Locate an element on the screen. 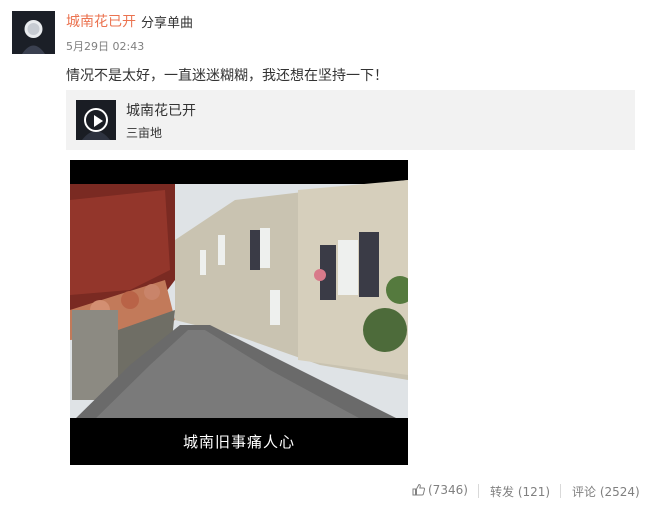 This screenshot has height=505, width=657. avatar is located at coordinates (33, 32).